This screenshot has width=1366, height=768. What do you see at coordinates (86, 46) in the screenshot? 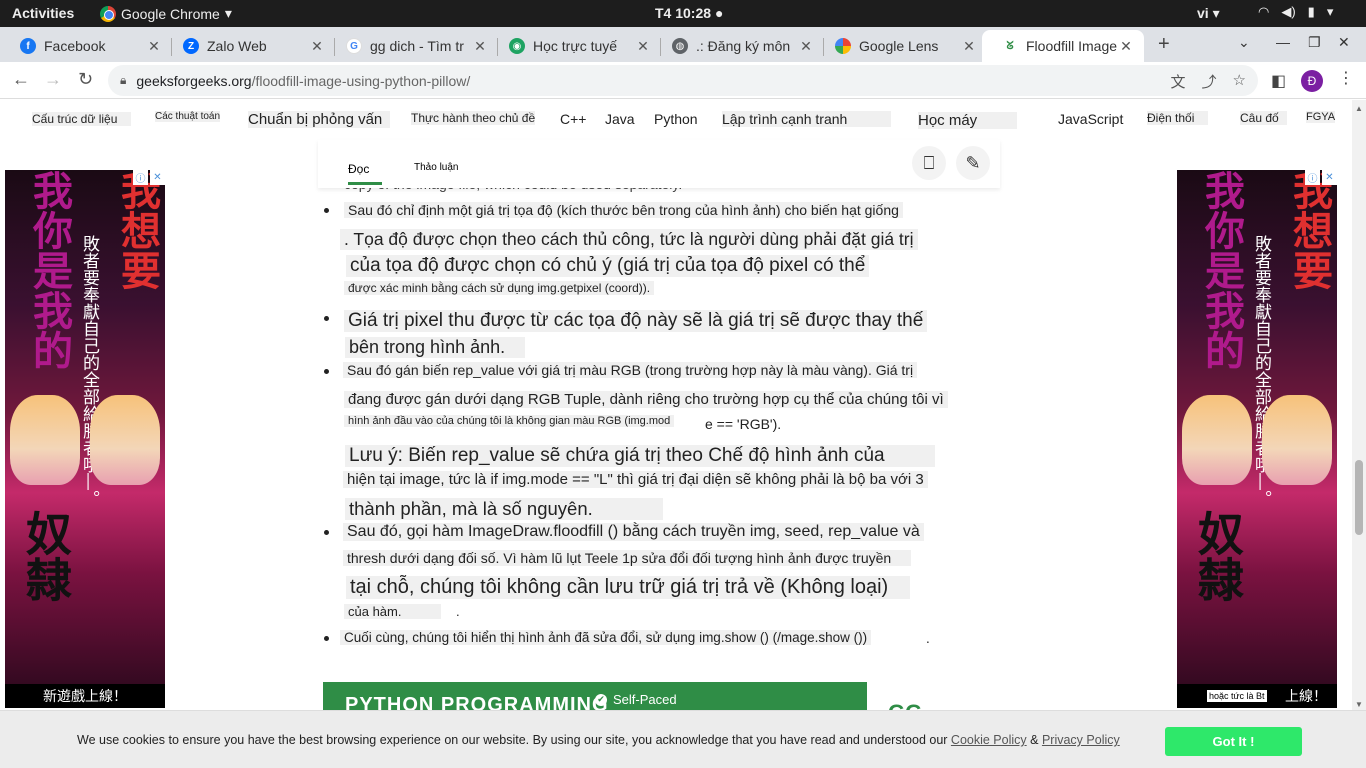
I see `tab-facebook: f Facebook ✕` at bounding box center [86, 46].